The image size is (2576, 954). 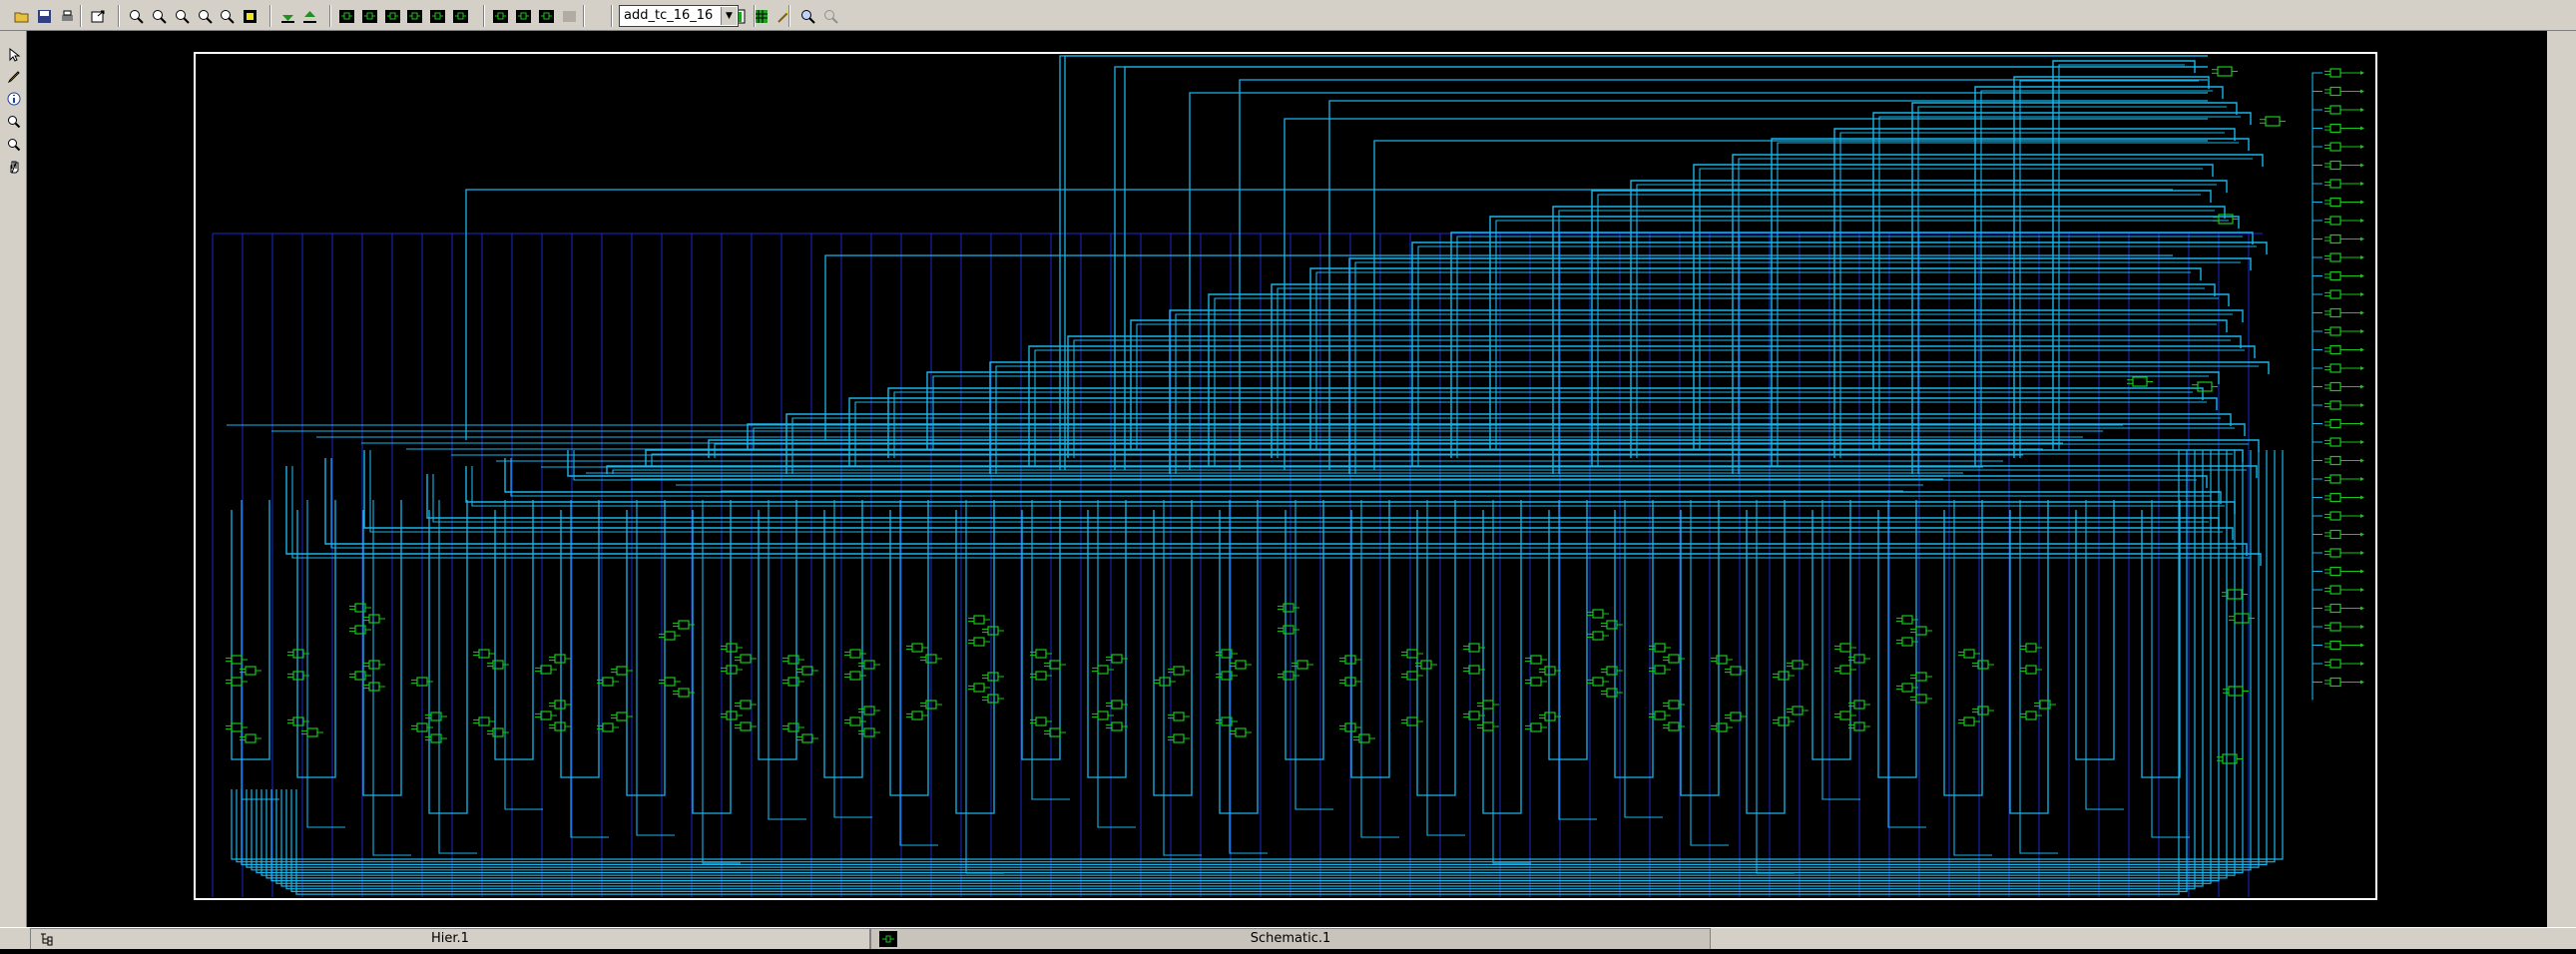 What do you see at coordinates (369, 16) in the screenshot?
I see `schematic-fanin-icon` at bounding box center [369, 16].